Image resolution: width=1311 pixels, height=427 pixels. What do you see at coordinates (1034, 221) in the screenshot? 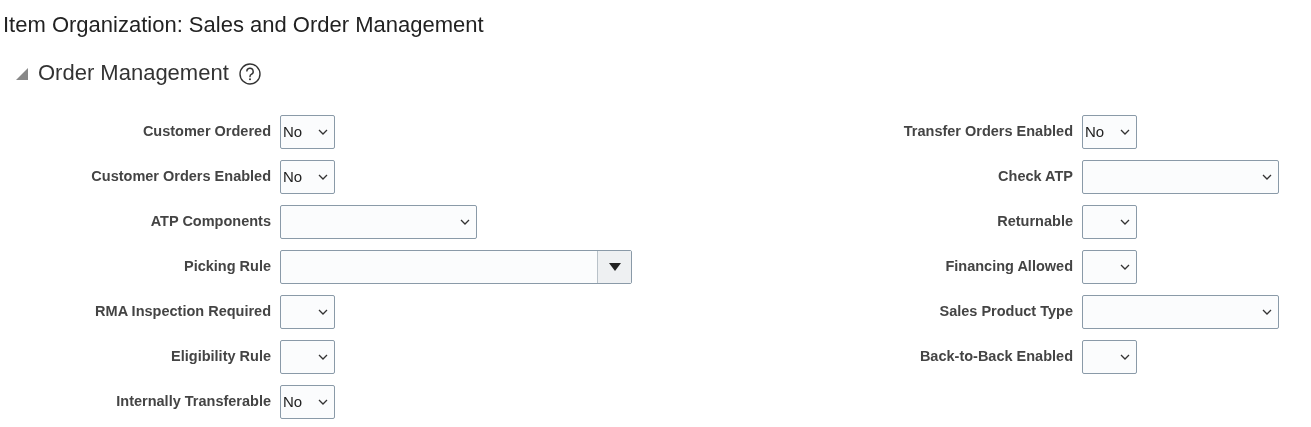
I see `field-label: Returnable` at bounding box center [1034, 221].